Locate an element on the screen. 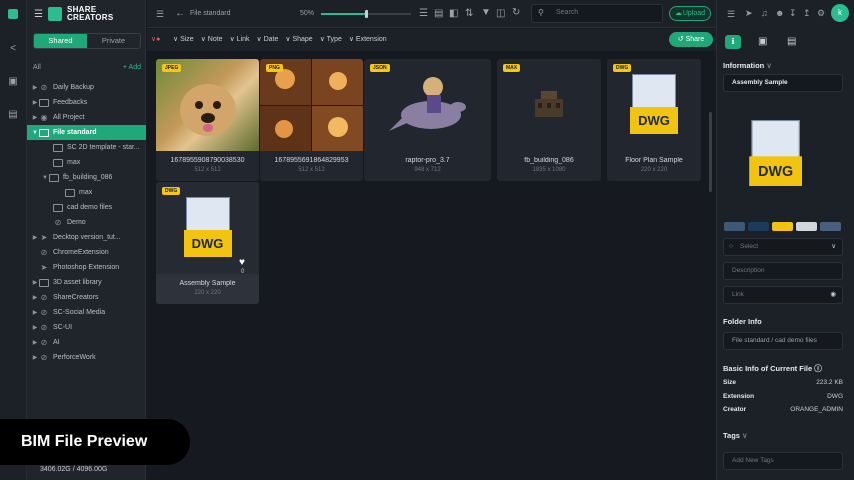  layout-icon: ◧ is located at coordinates (453, 13).